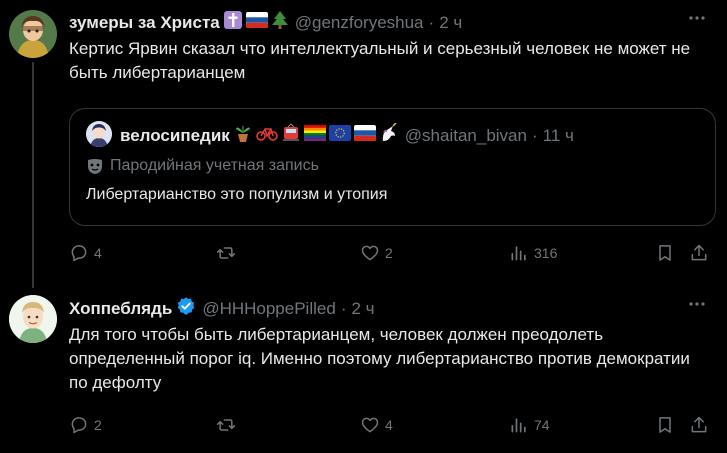  I want to click on post-header: зумеры за Христа @genzforyeshua · 2 ч, so click(265, 22).